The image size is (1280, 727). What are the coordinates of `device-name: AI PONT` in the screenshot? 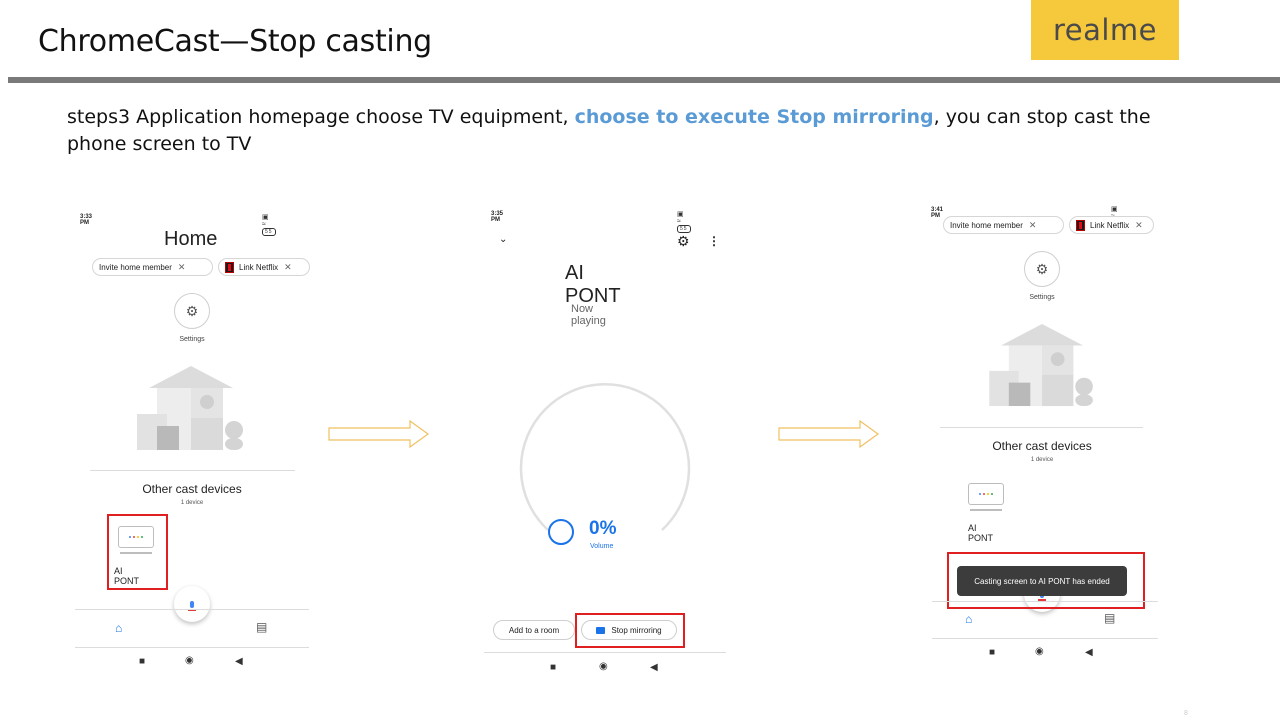 It's located at (980, 533).